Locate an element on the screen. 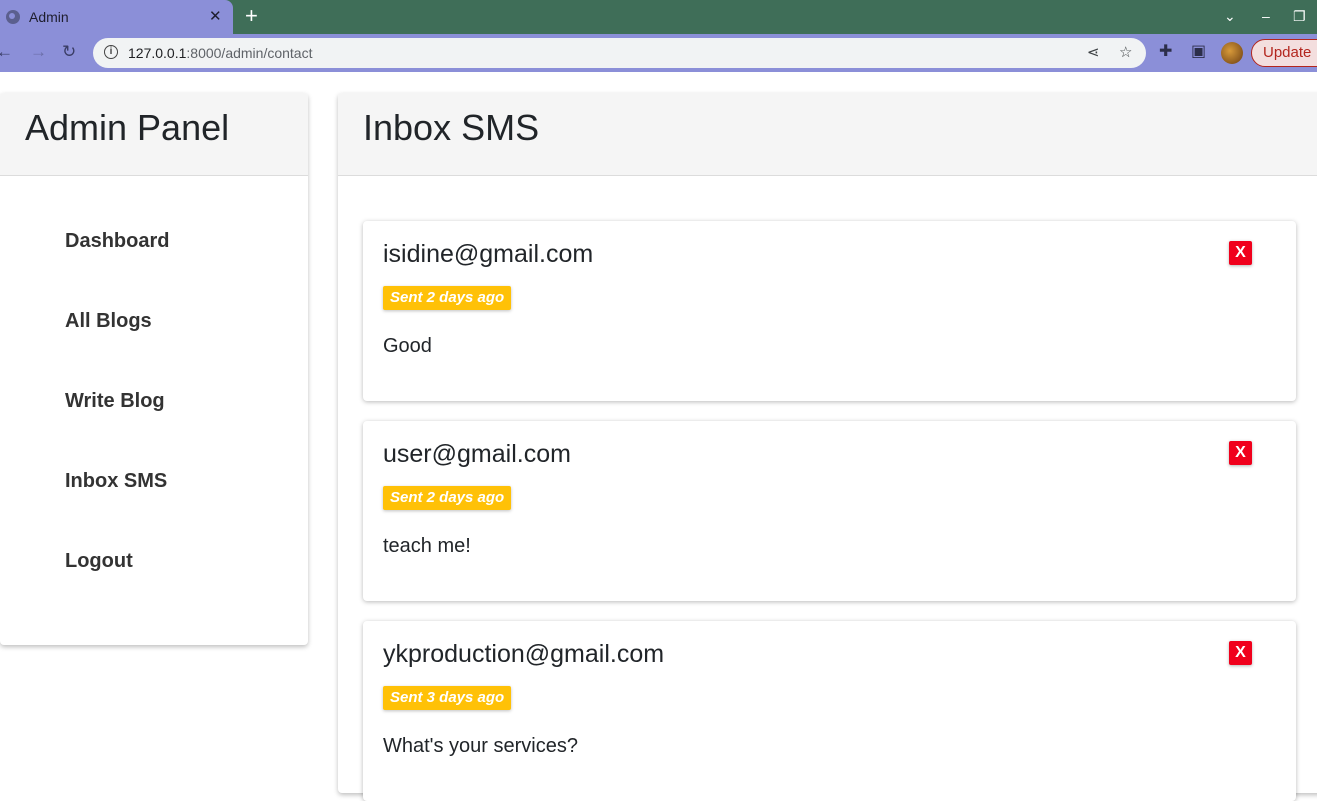  back-arrow-icon: ← is located at coordinates (6, 52).